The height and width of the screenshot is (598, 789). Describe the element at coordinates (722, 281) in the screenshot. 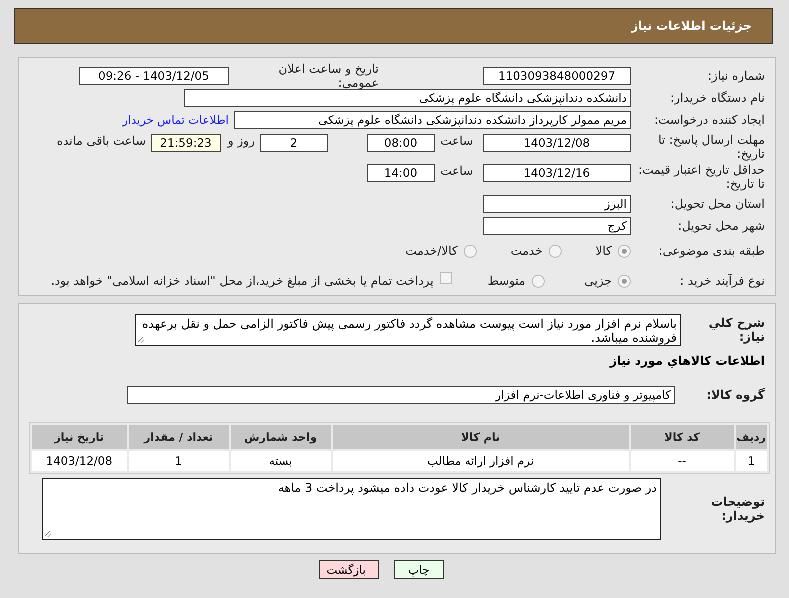

I see `field-label: نوع فرآیند خرید :` at that location.